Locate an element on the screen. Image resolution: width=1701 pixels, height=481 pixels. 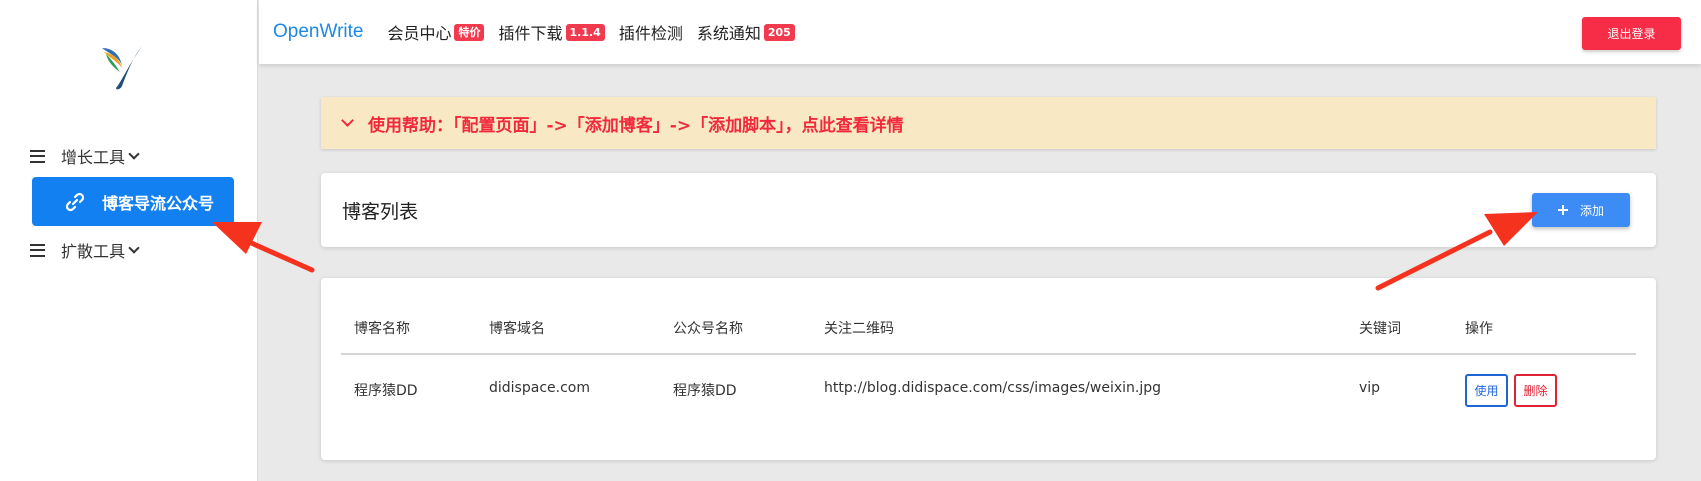
sidebar-group-label: 扩散工具 is located at coordinates (93, 251).